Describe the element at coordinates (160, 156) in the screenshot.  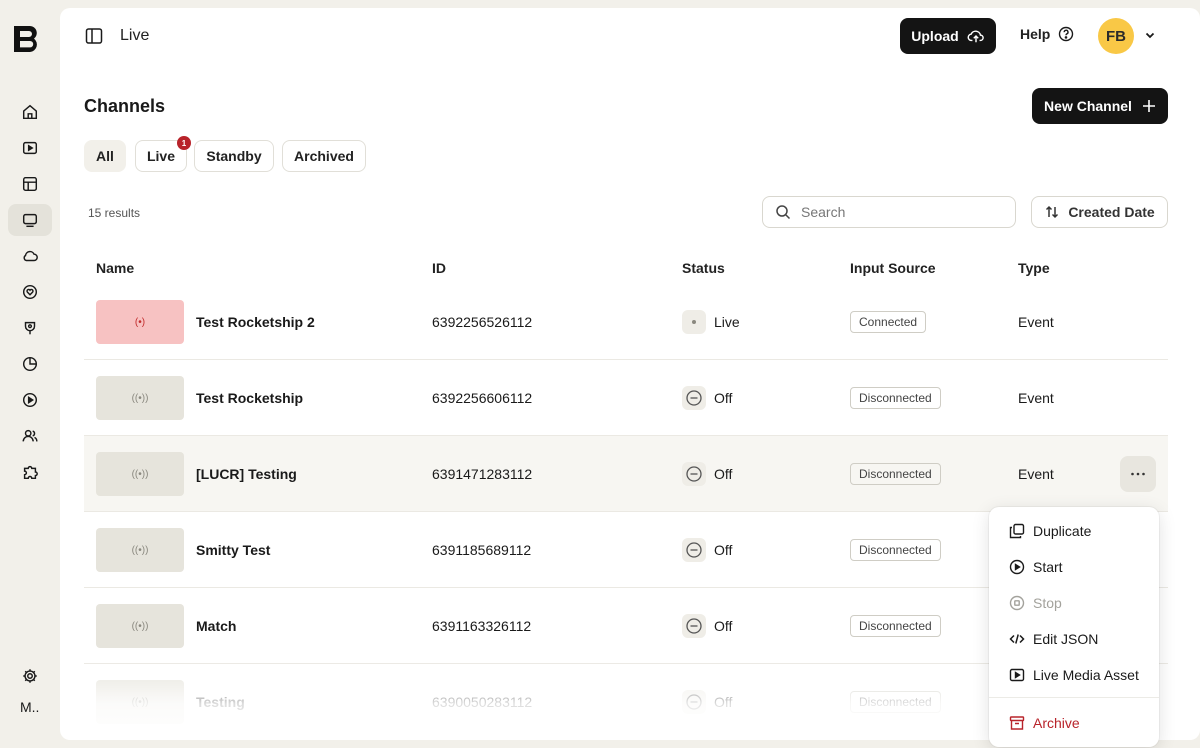
I see `filter-tab-label: Live` at that location.